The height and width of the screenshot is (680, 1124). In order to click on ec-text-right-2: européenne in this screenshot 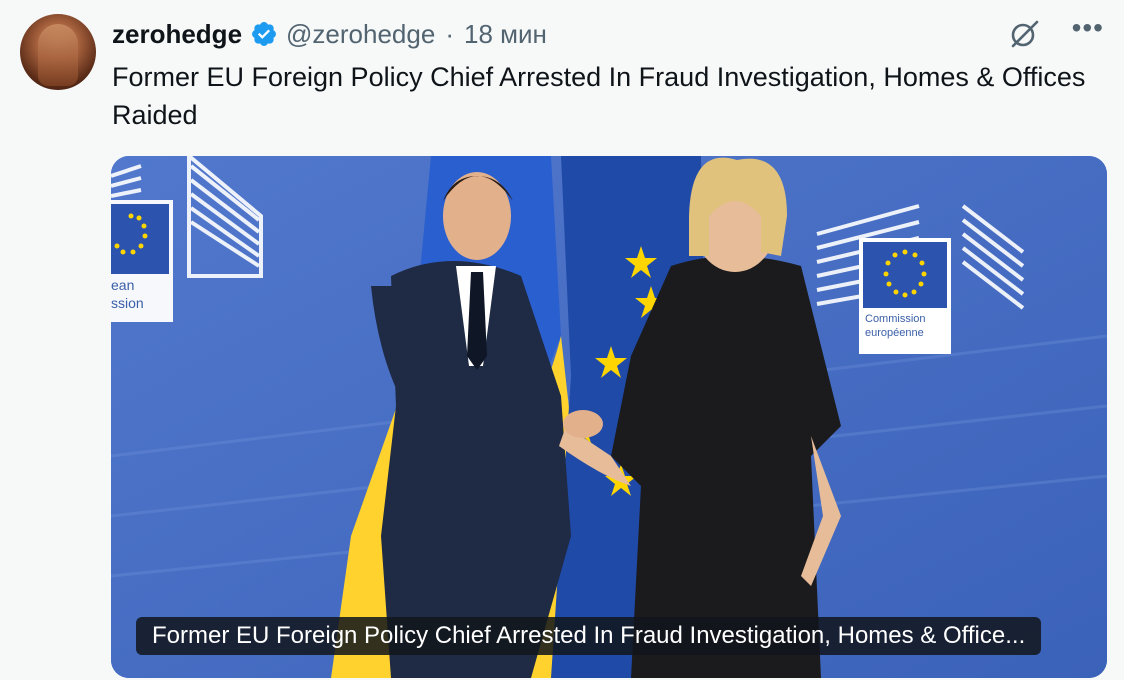, I will do `click(894, 333)`.